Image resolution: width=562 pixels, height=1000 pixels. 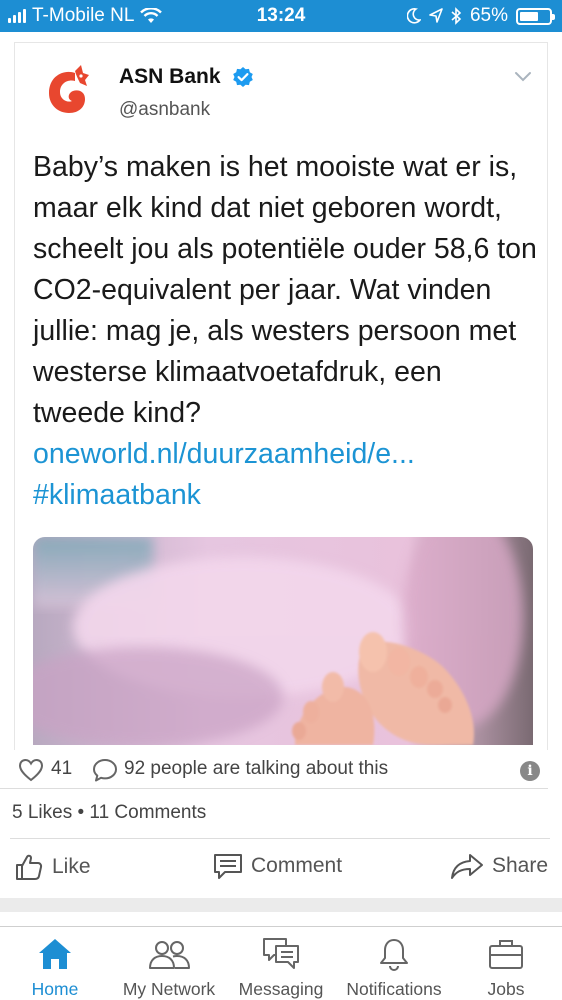 I want to click on bell-icon, so click(x=394, y=955).